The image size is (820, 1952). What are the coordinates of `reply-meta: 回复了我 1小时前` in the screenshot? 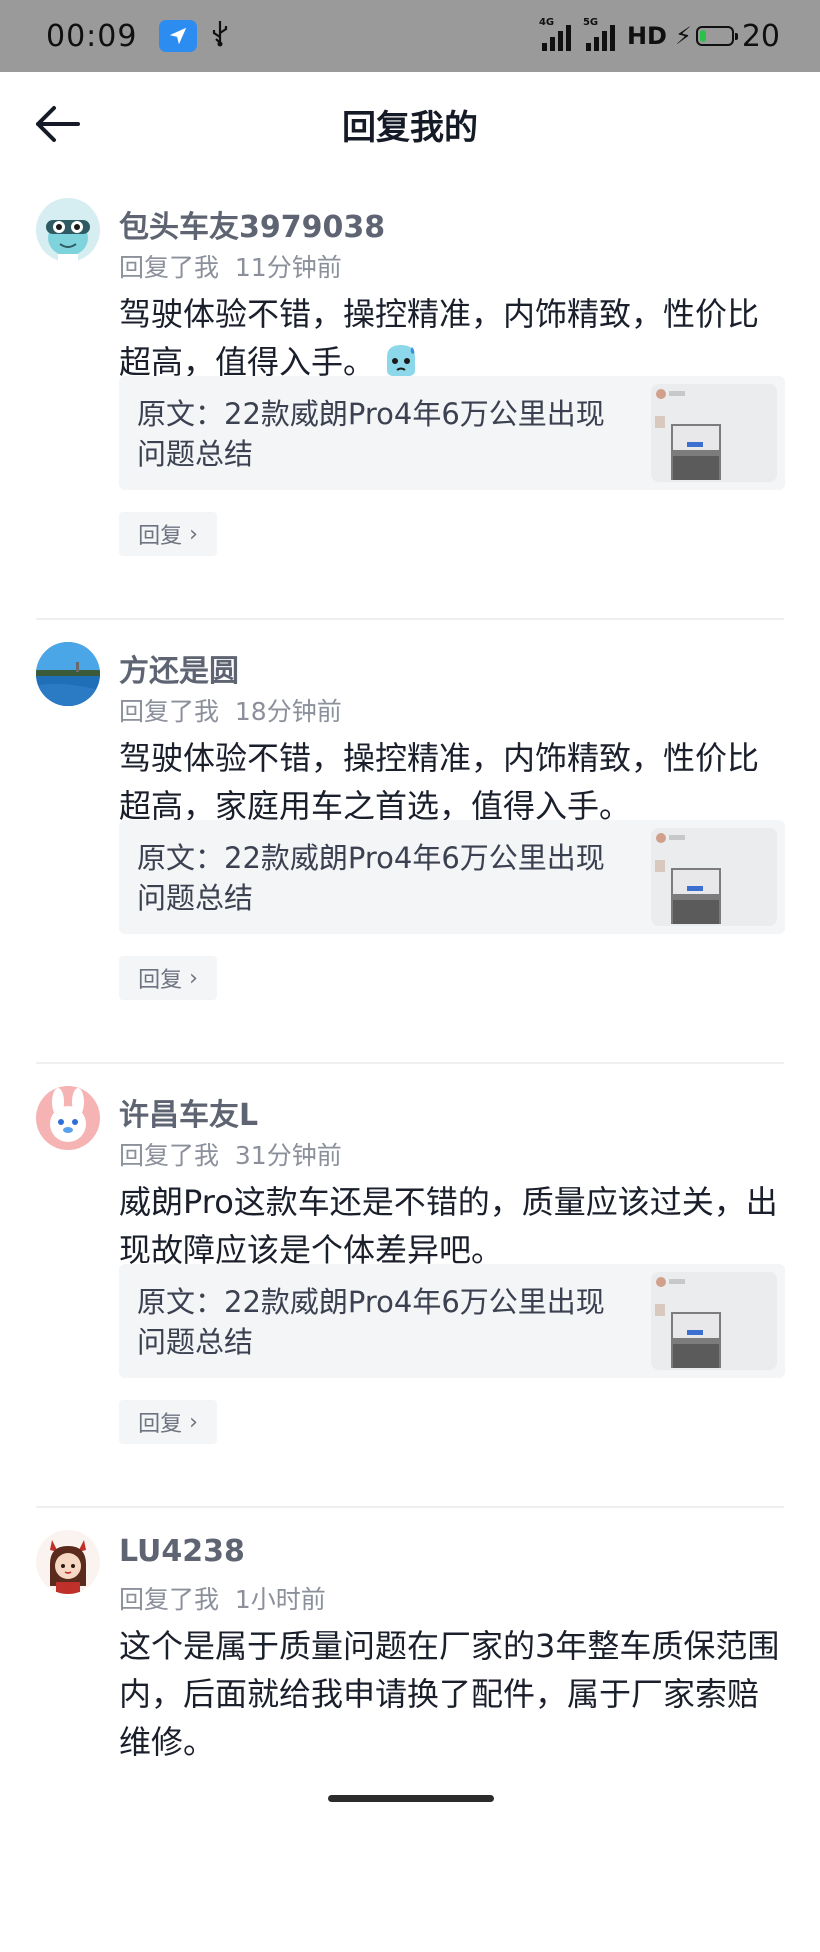 It's located at (222, 1599).